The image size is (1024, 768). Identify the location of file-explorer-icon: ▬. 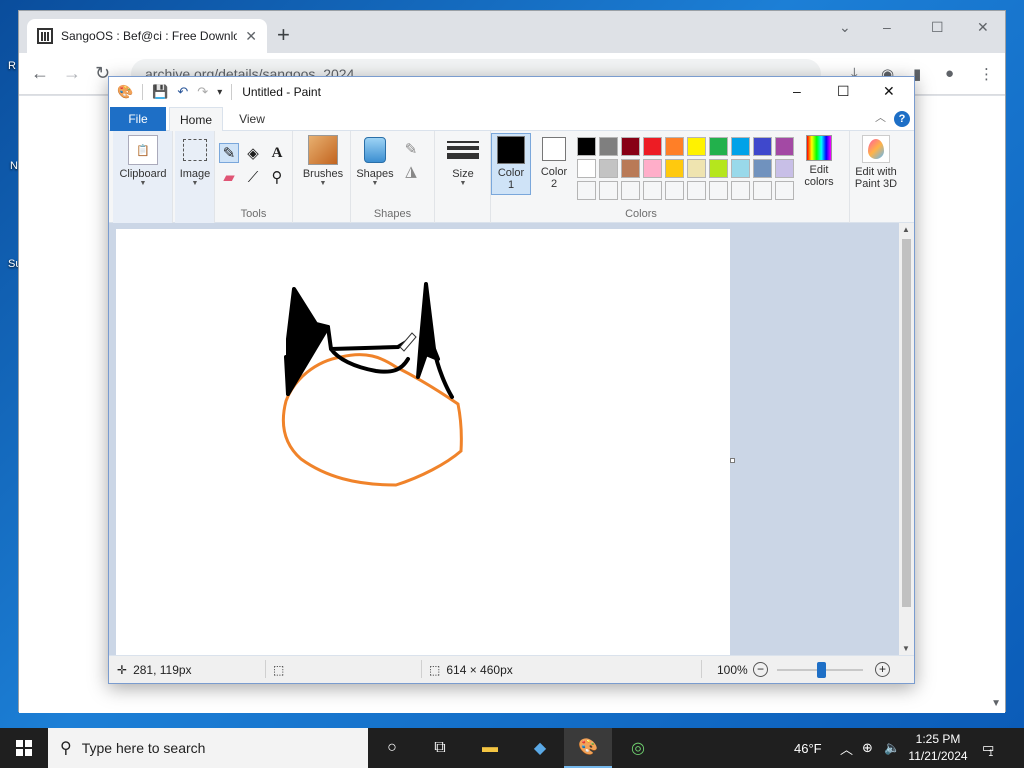
(490, 748).